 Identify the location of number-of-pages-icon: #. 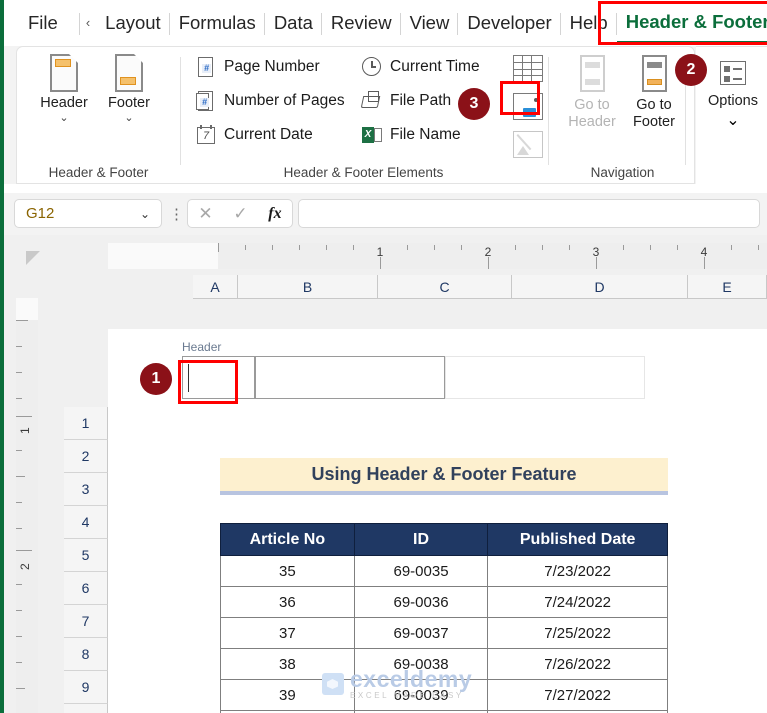
(206, 101).